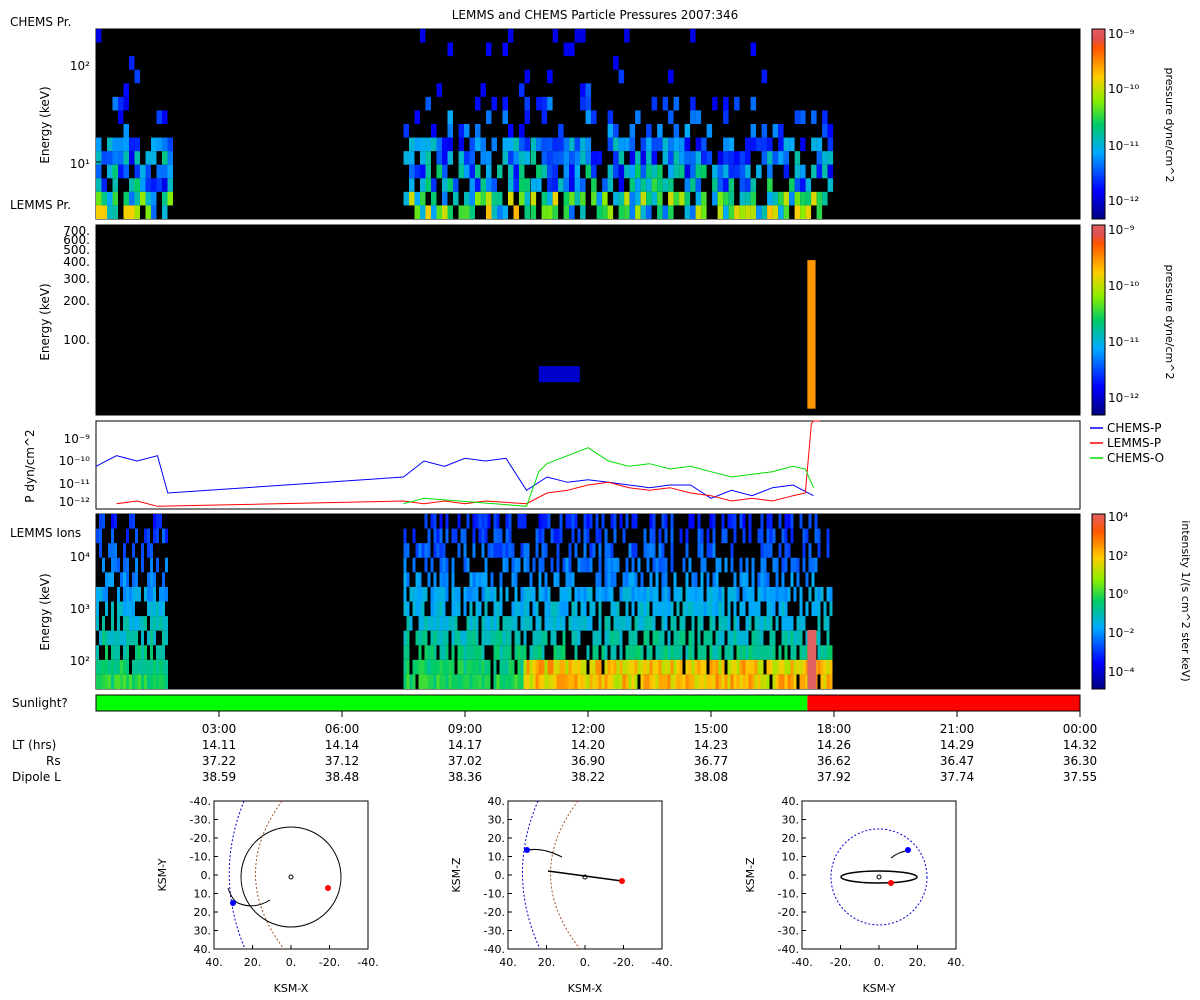  I want to click on legend-label-lemms-p: LEMMS-P, so click(1134, 443).